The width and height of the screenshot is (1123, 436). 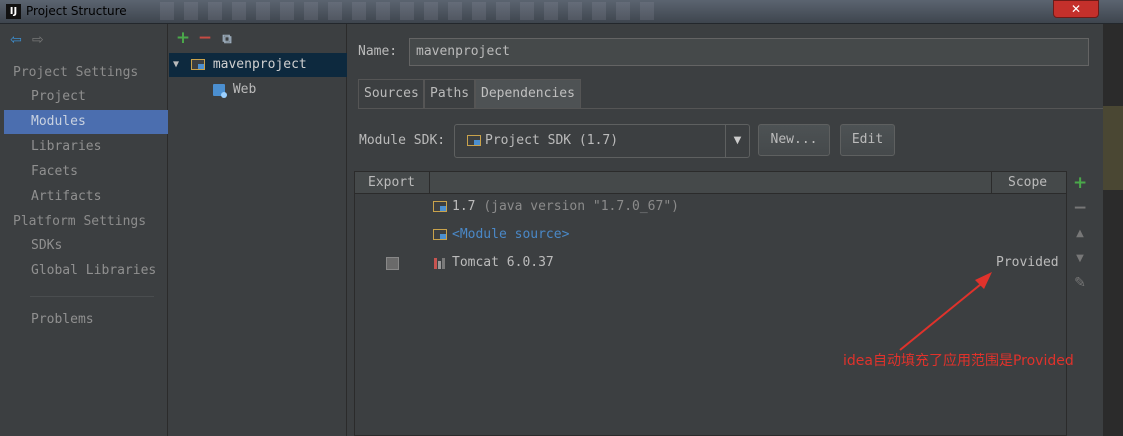 What do you see at coordinates (943, 315) in the screenshot?
I see `arrow-line` at bounding box center [943, 315].